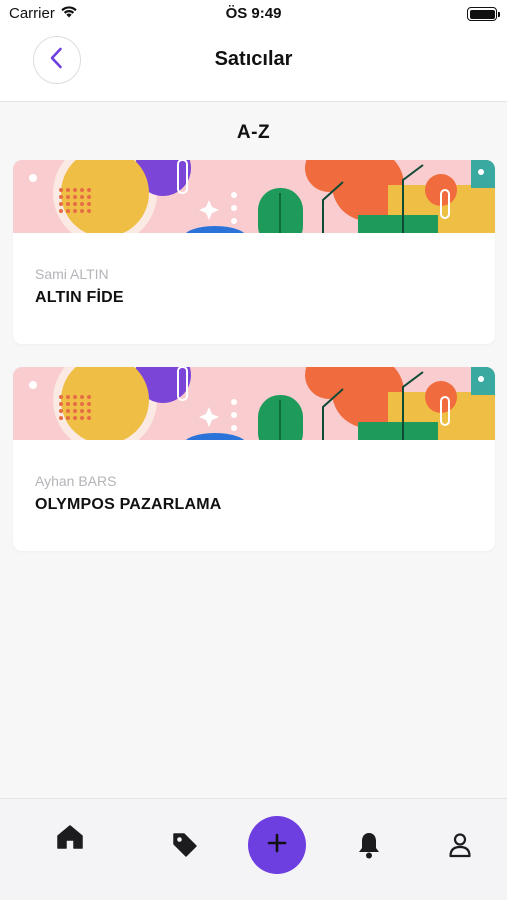  Describe the element at coordinates (253, 59) in the screenshot. I see `page-title: Satıcılar` at that location.